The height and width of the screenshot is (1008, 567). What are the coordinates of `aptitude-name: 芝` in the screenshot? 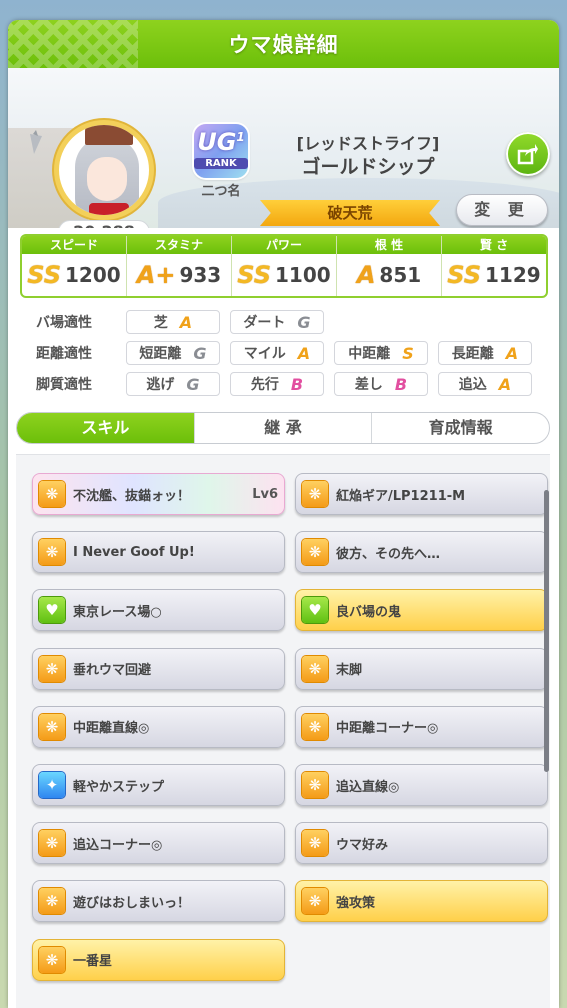 It's located at (160, 323).